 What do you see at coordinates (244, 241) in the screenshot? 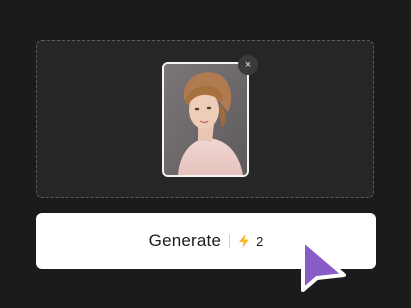
I see `lightning-bolt-icon` at bounding box center [244, 241].